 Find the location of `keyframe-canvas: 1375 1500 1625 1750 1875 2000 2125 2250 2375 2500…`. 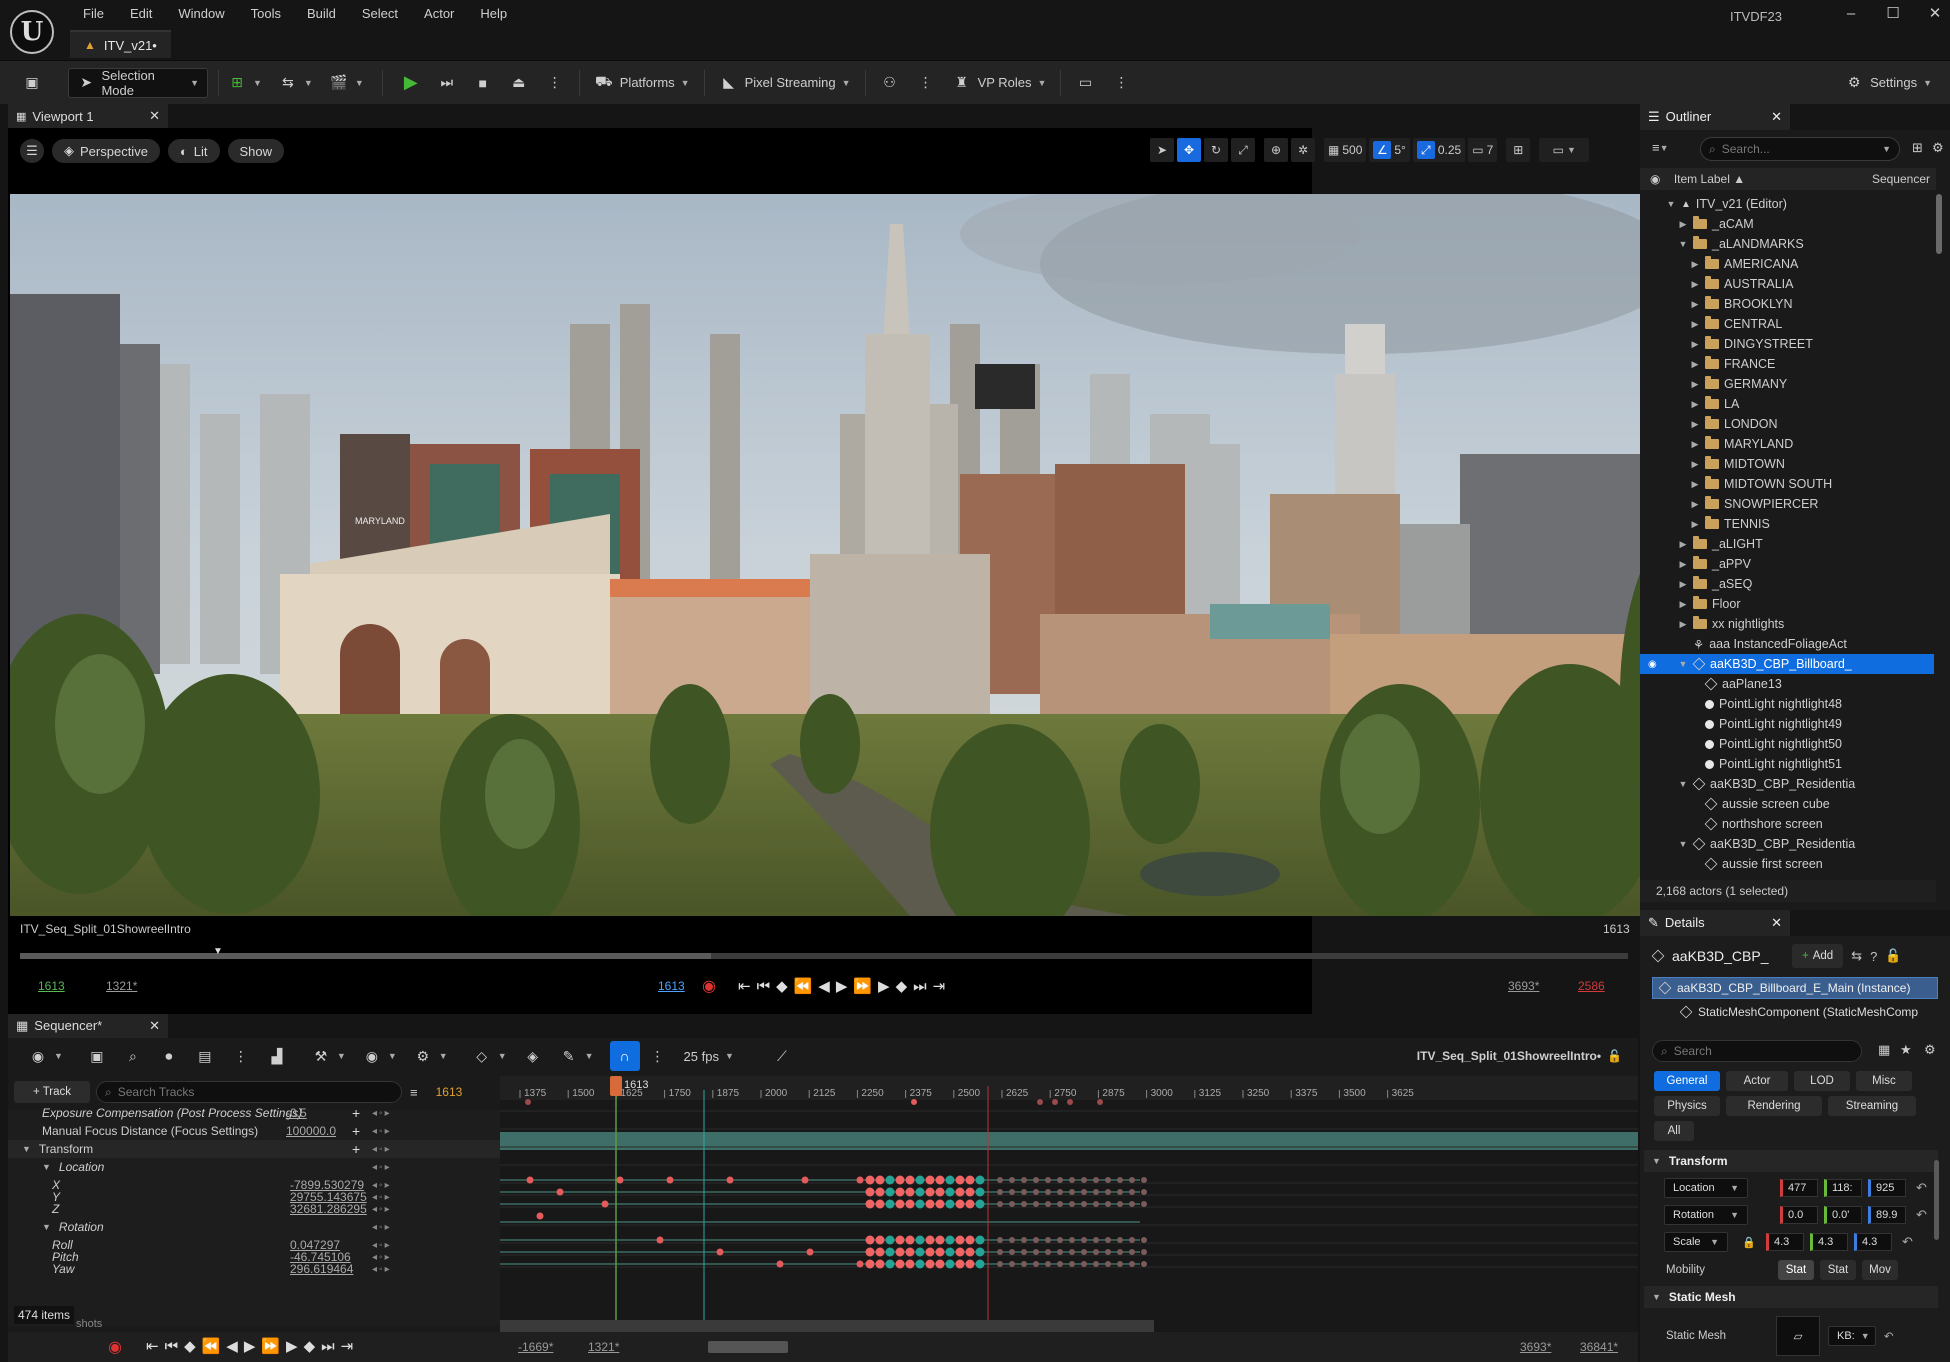

keyframe-canvas: 1375 1500 1625 1750 1875 2000 2125 2250 2375 2500… is located at coordinates (1069, 1204).